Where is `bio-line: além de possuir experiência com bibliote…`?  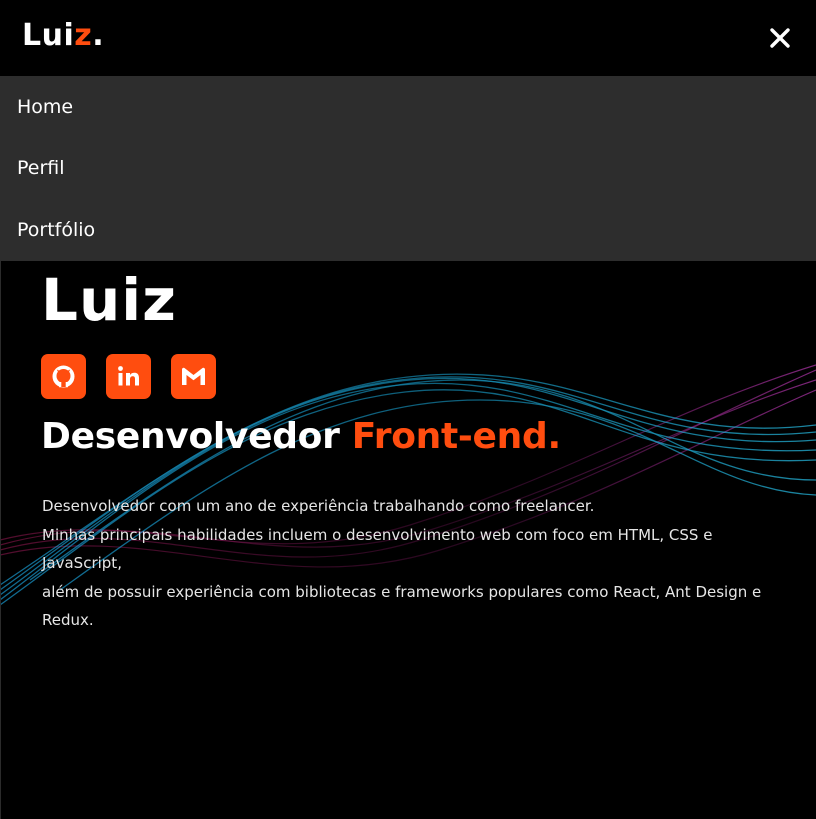 bio-line: além de possuir experiência com bibliote… is located at coordinates (402, 606).